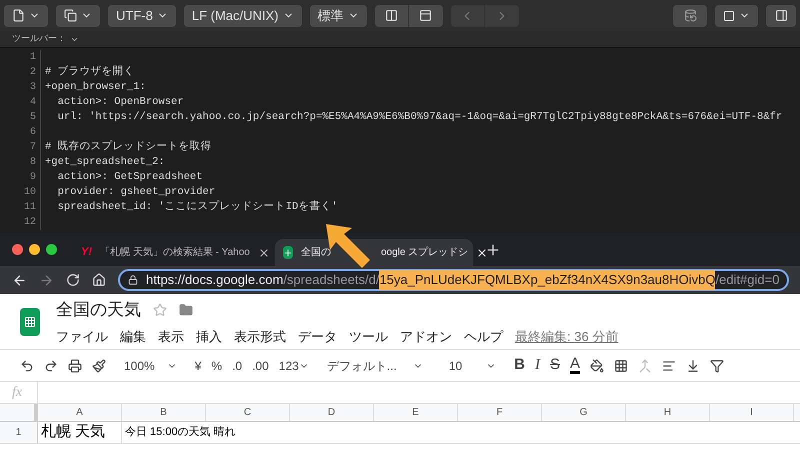  Describe the element at coordinates (175, 253) in the screenshot. I see `tab-title: 「札幌 天気」の検索結果 - Yahoo` at that location.